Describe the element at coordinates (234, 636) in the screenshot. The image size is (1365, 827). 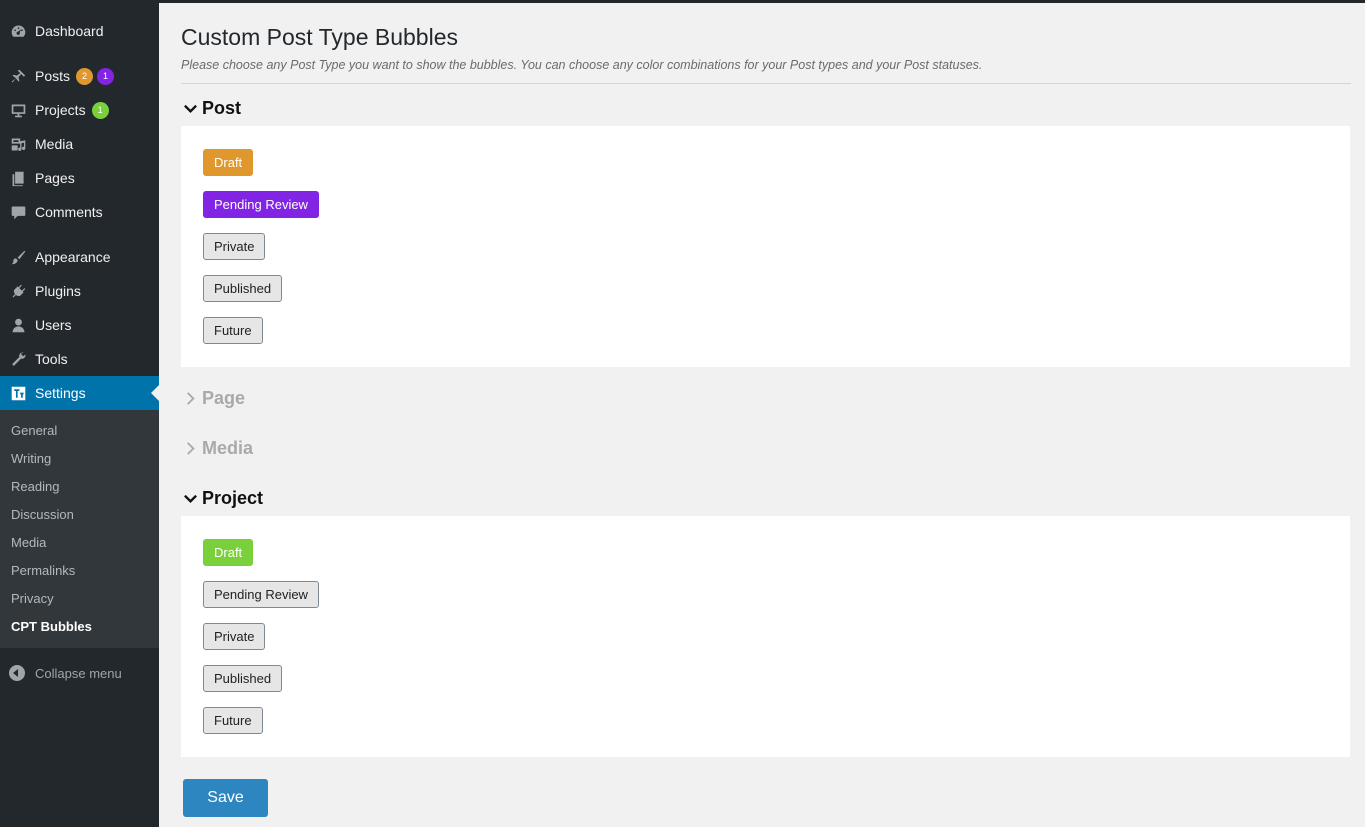
I see `project-private-bubble: Private` at that location.